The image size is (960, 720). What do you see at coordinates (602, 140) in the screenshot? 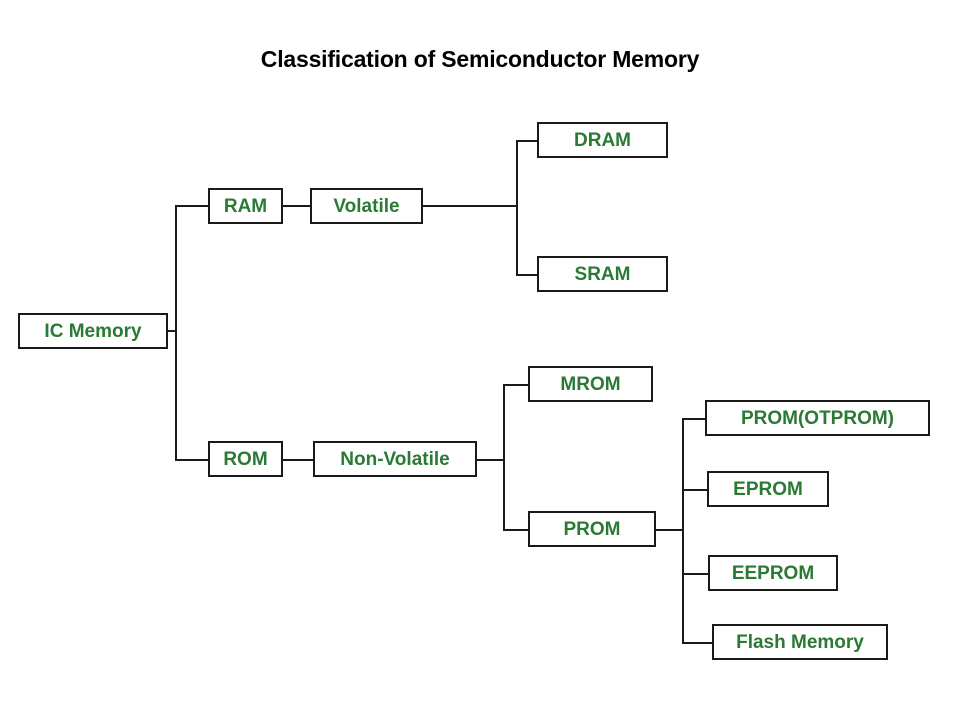
I see `node-dram: DRAM` at bounding box center [602, 140].